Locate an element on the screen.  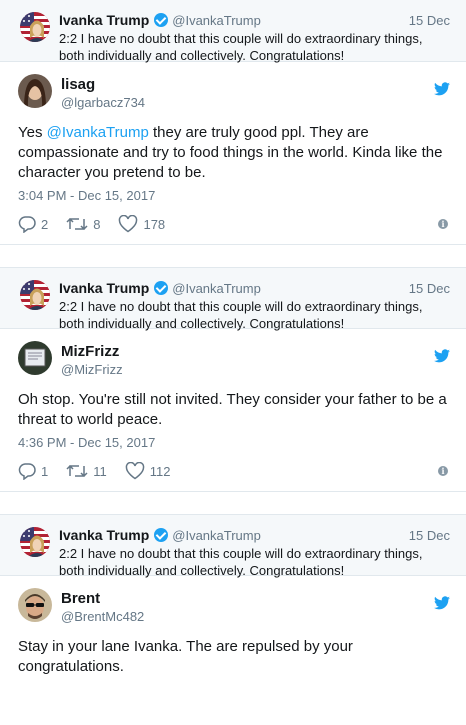
reply-count: 1 is located at coordinates (45, 471).